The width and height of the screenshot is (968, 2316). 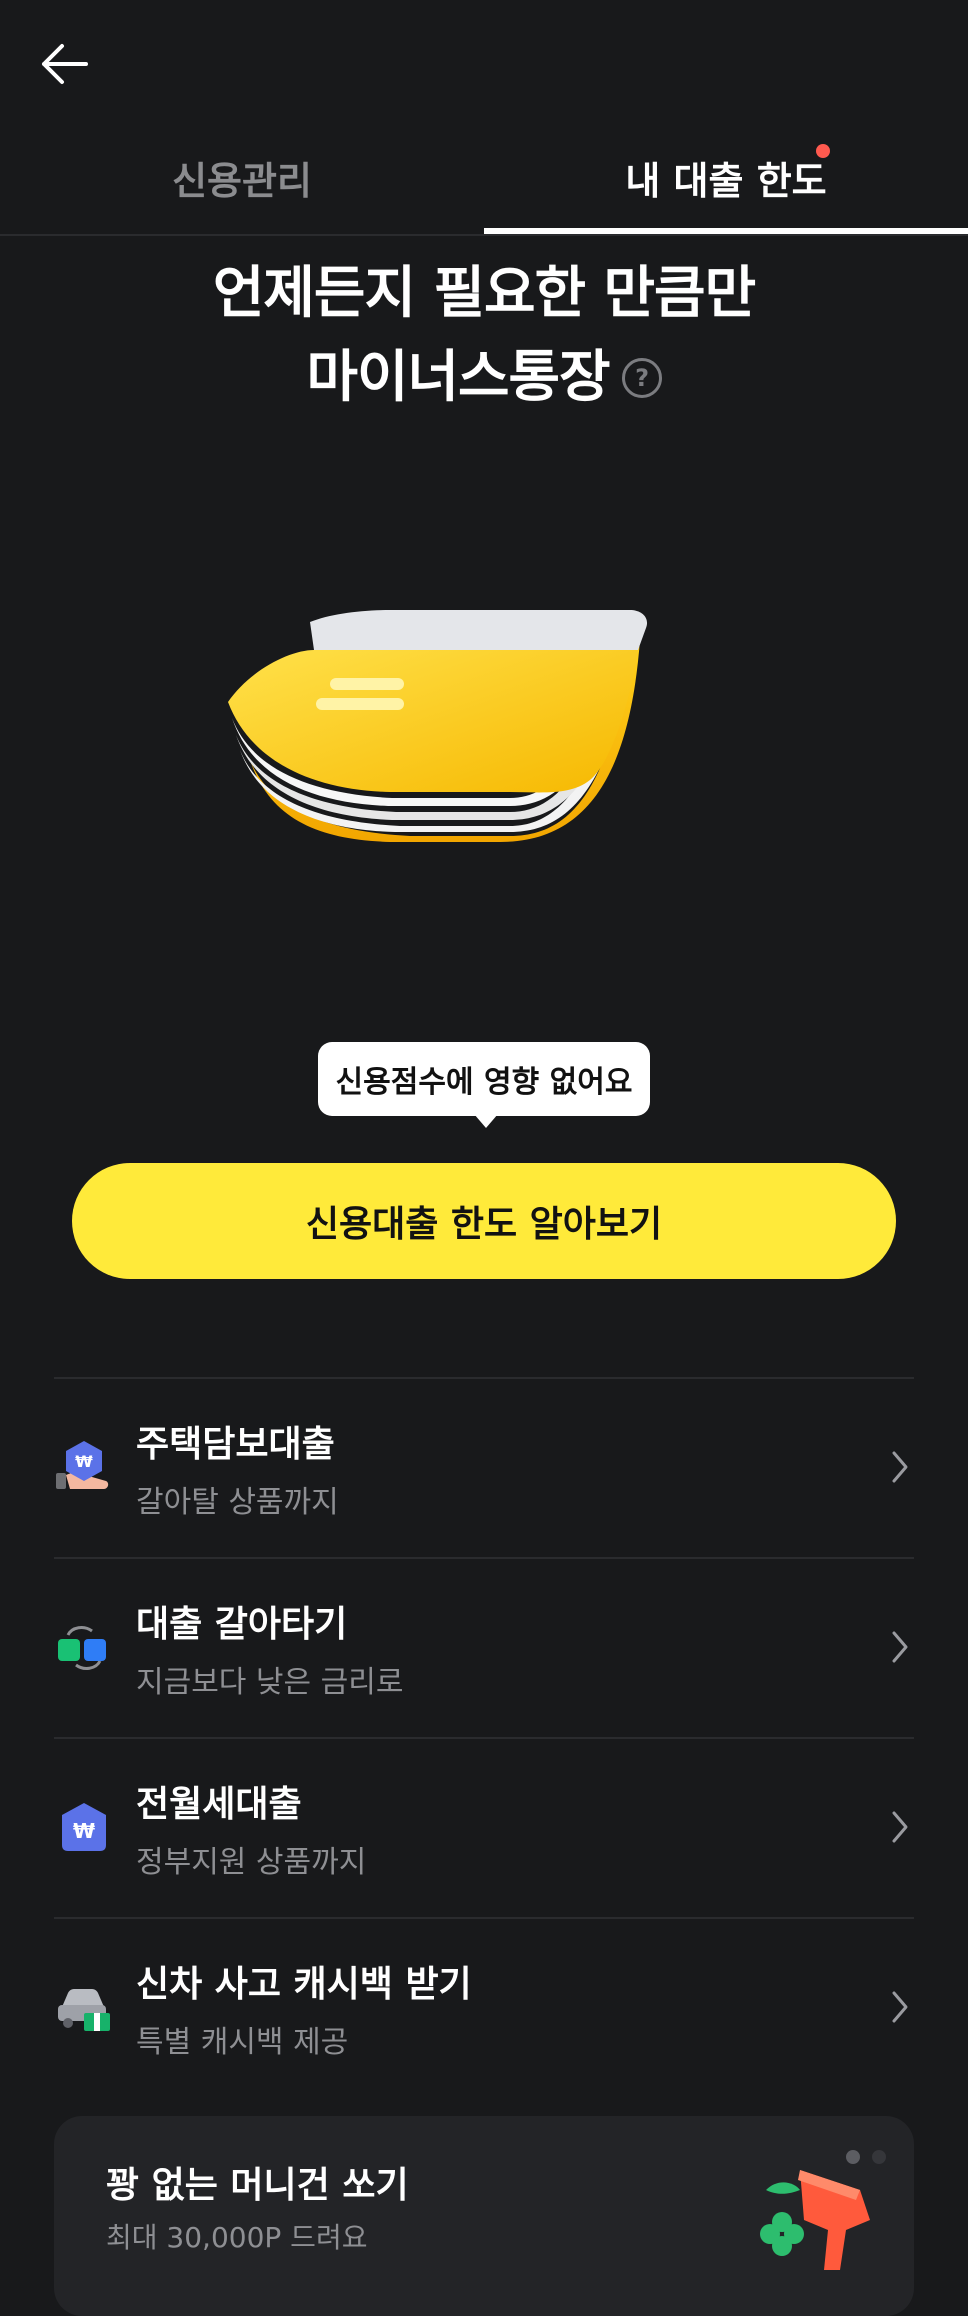 I want to click on list-item-subtitle: 정부지원 상품까지, so click(x=251, y=1862).